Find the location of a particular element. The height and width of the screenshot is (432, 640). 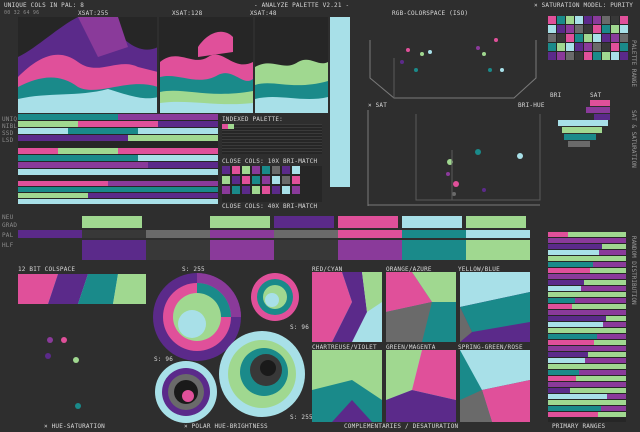

left-label-ssd: SSD is located at coordinates (8, 133).